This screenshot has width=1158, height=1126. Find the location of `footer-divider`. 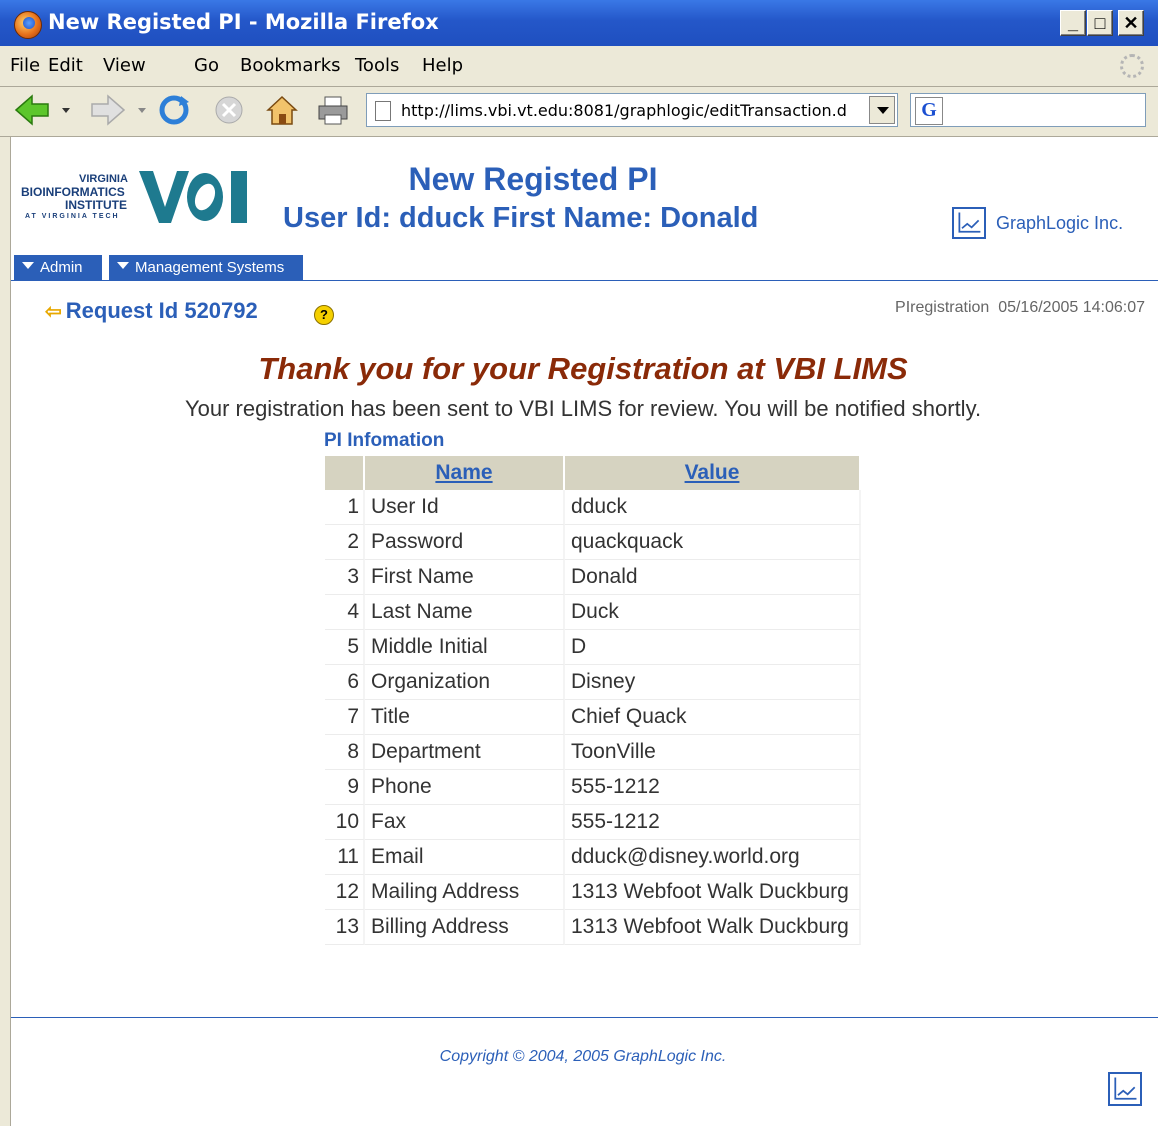

footer-divider is located at coordinates (584, 1017).